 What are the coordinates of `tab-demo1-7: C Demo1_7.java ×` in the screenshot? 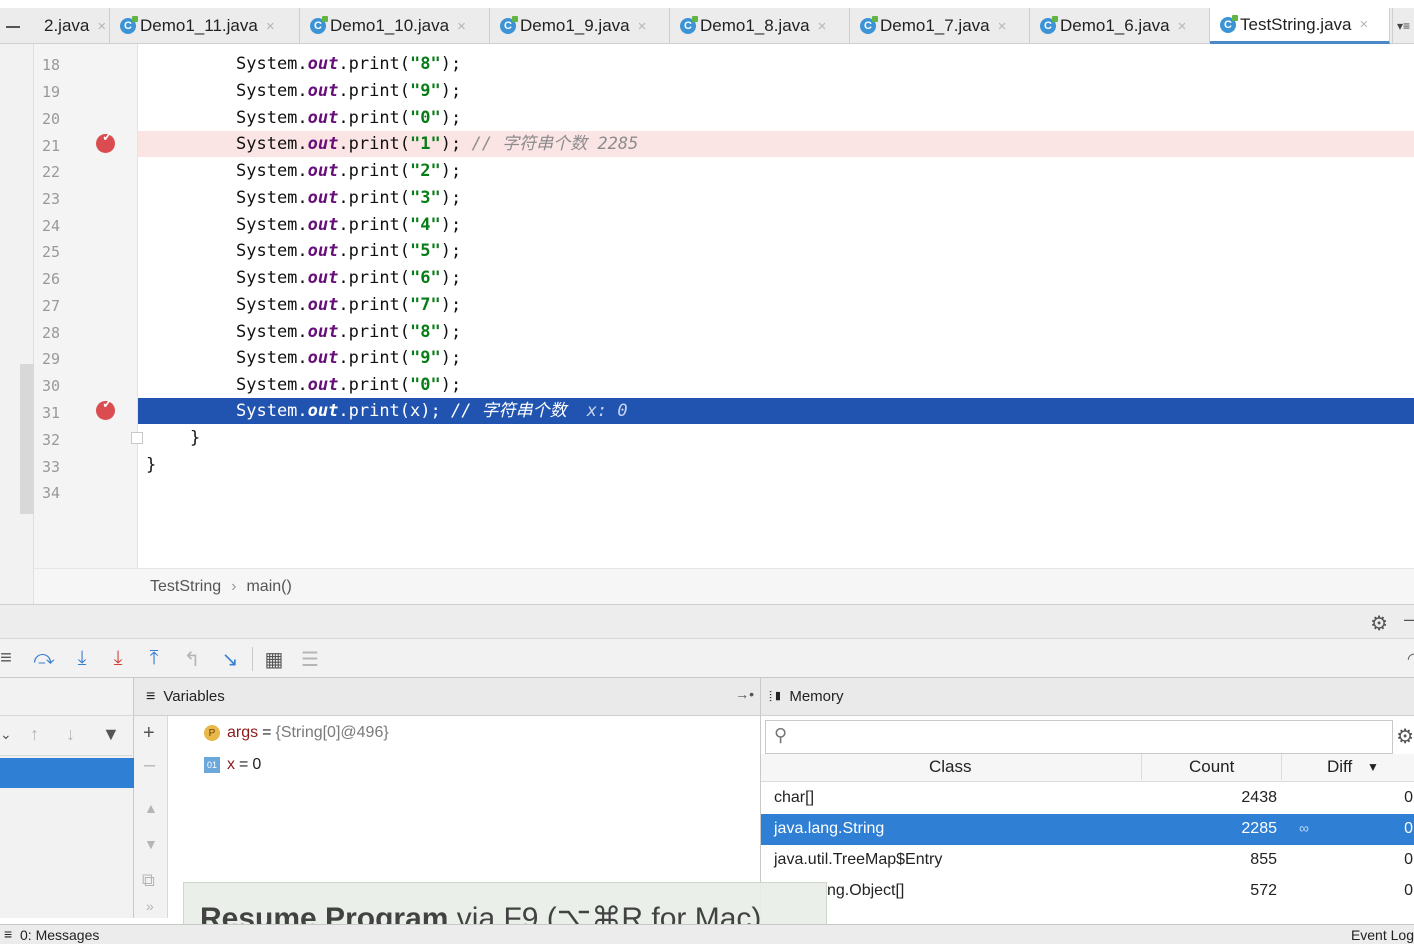 It's located at (940, 26).